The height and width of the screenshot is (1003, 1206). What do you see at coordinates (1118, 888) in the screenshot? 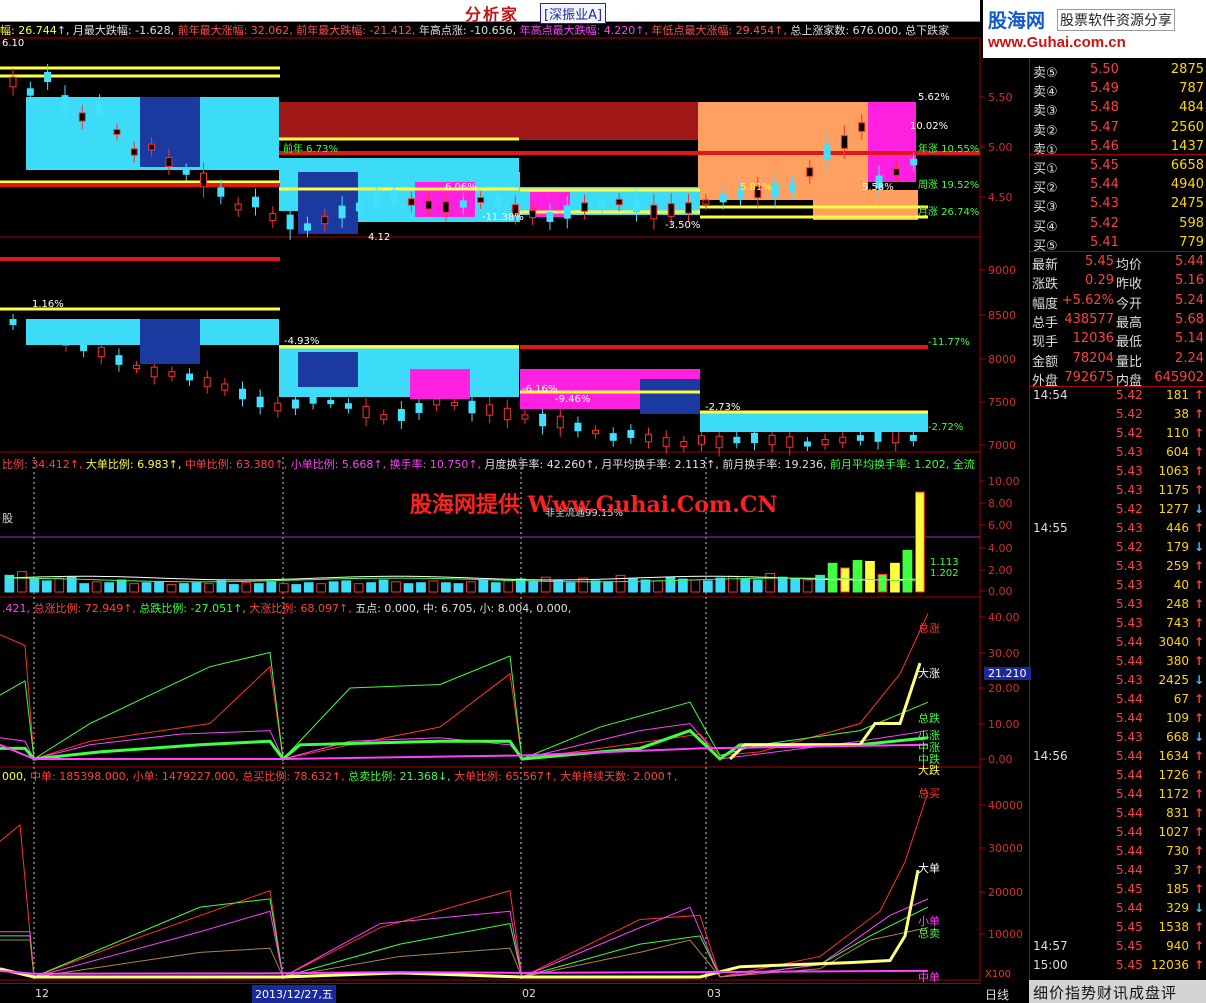
I see `tick-row: 5.45 185 ↑` at bounding box center [1118, 888].